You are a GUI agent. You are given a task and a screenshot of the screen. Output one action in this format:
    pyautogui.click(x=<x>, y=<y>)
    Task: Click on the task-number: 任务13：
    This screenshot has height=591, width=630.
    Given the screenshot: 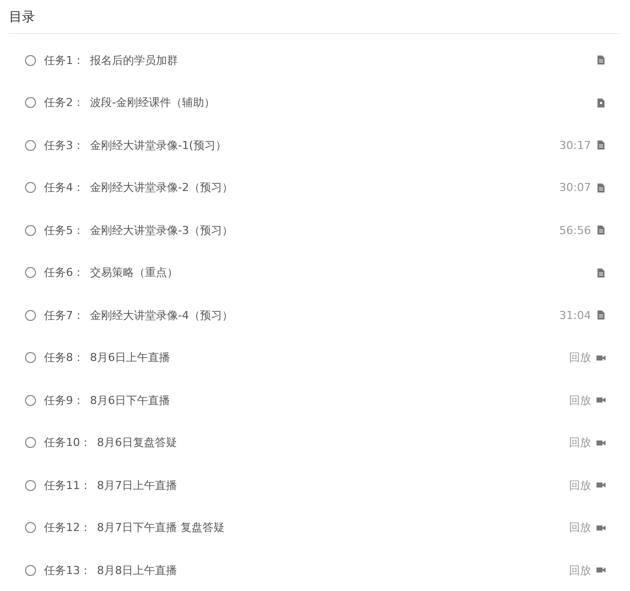 What is the action you would take?
    pyautogui.click(x=67, y=570)
    